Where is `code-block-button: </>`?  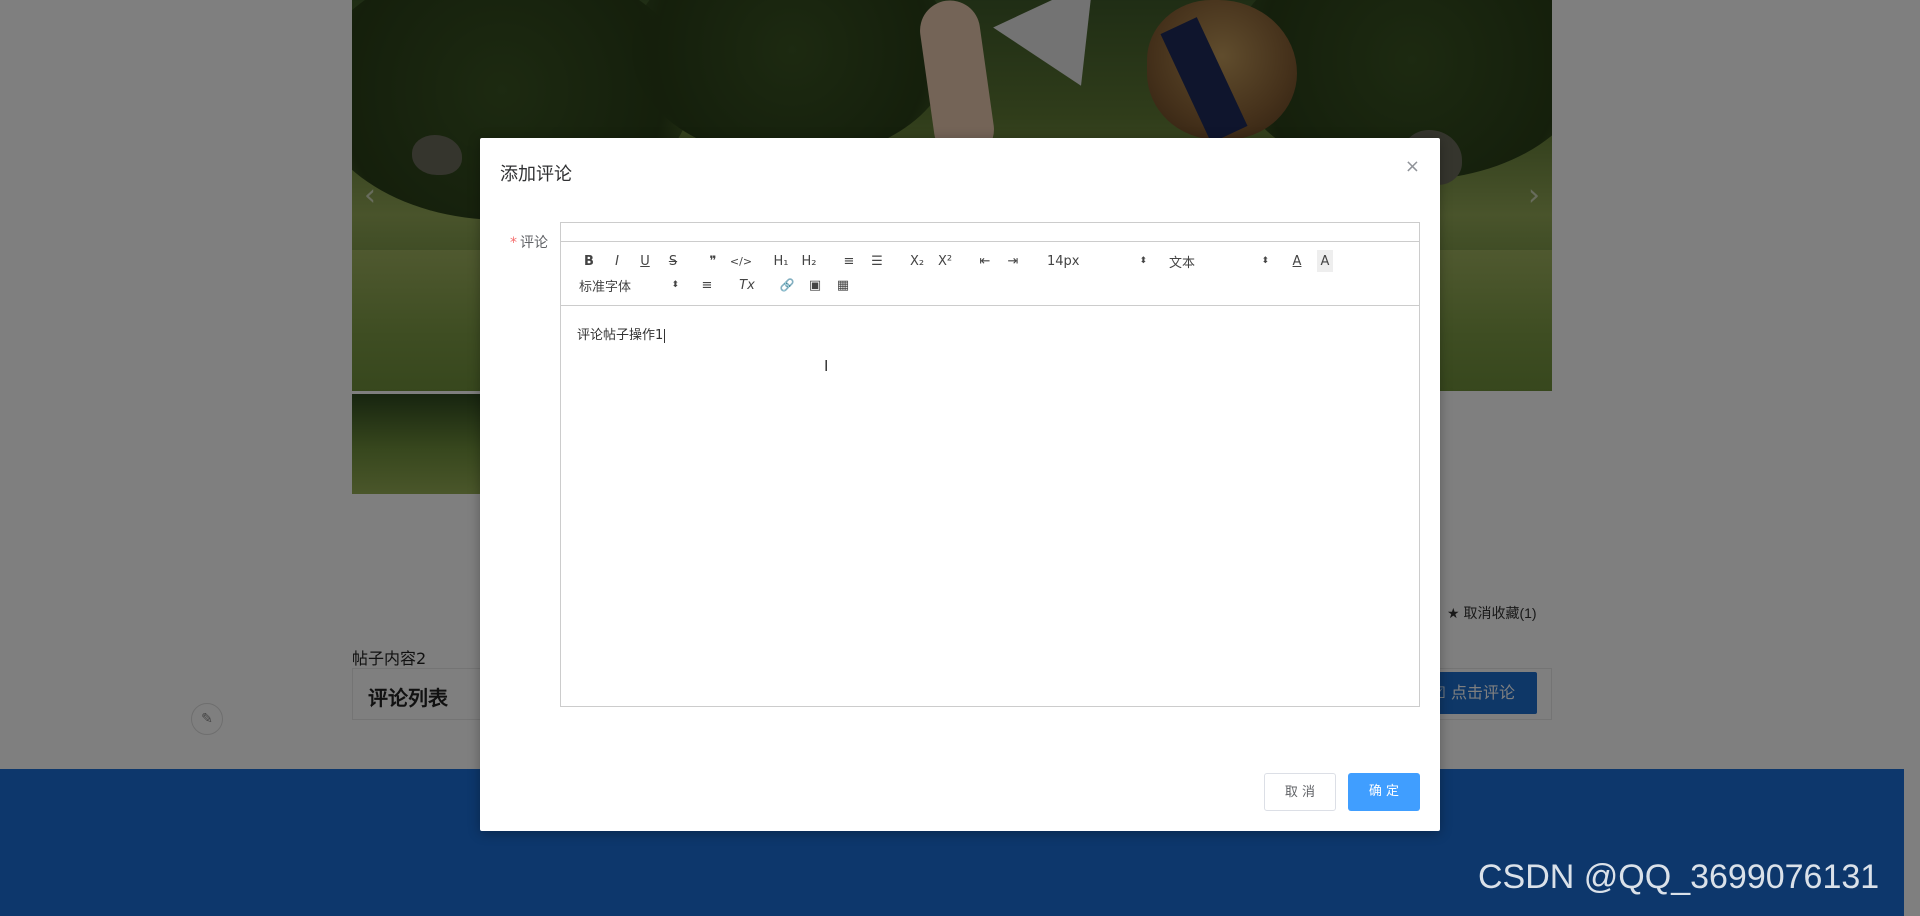
code-block-button: </> is located at coordinates (741, 261).